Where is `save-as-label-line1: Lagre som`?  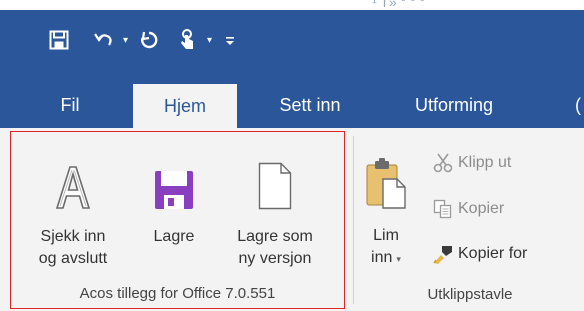 save-as-label-line1: Lagre som is located at coordinates (275, 236).